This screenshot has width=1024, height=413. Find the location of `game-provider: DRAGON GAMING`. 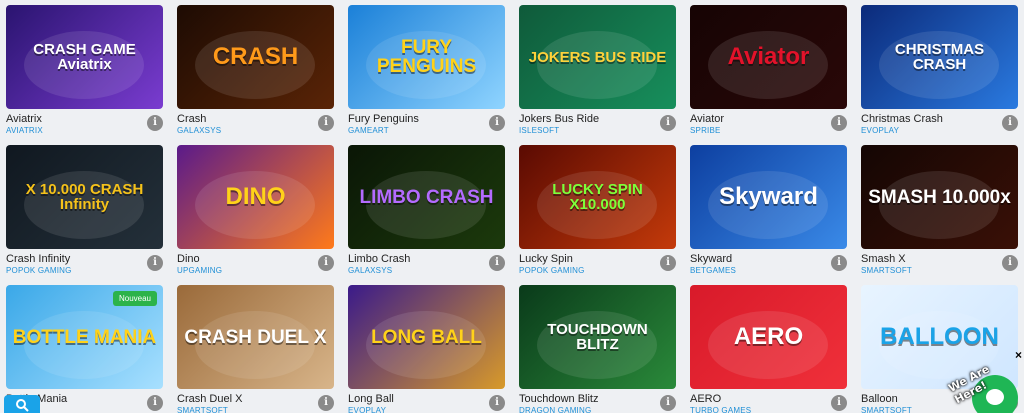

game-provider: DRAGON GAMING is located at coordinates (555, 409).